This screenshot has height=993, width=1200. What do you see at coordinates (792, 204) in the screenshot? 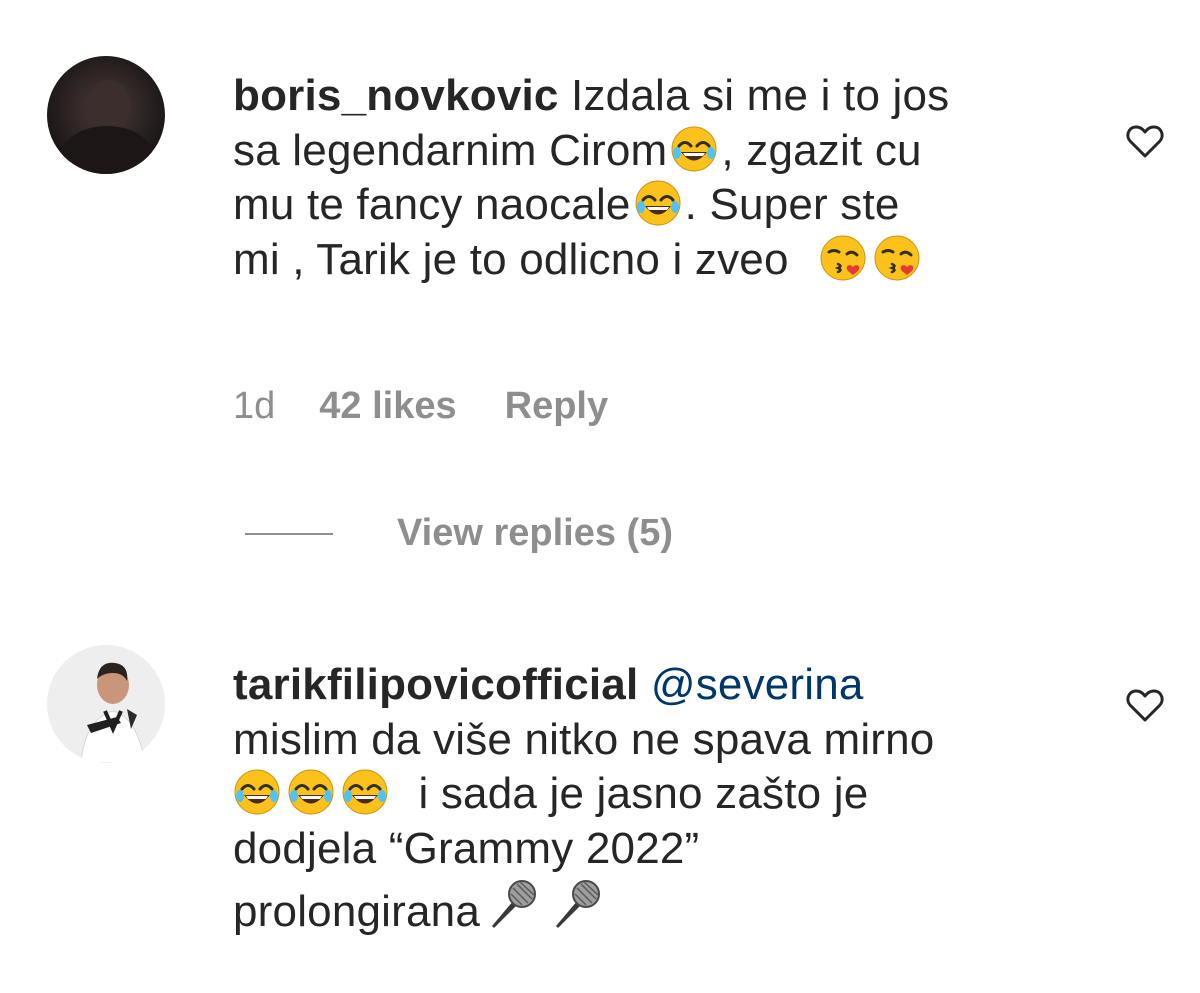
I see `comment-text-line: . Super ste` at bounding box center [792, 204].